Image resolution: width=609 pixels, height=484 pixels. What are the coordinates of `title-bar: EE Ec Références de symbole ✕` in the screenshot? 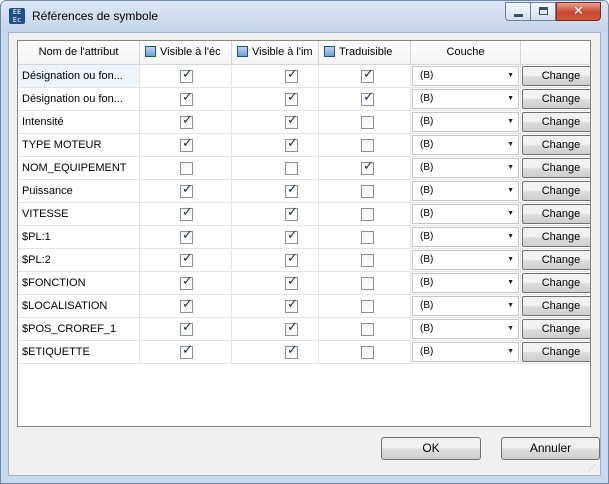 It's located at (304, 16).